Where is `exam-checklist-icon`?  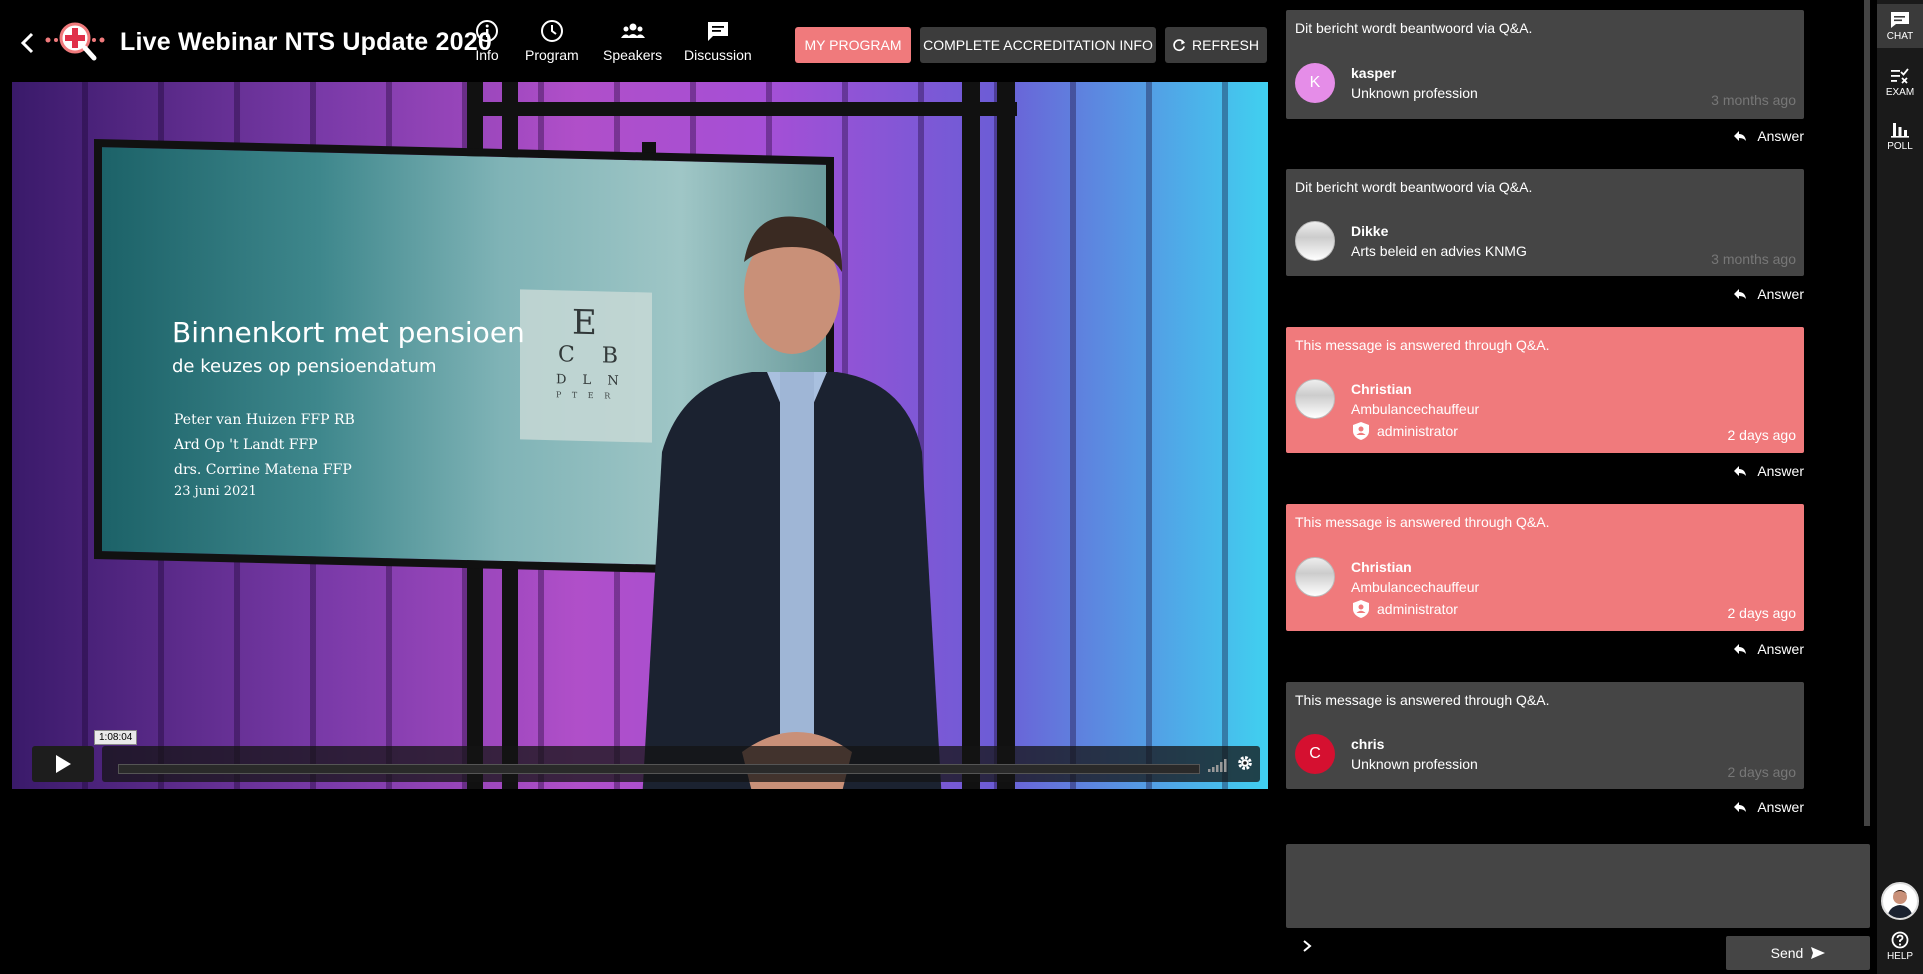 exam-checklist-icon is located at coordinates (1900, 75).